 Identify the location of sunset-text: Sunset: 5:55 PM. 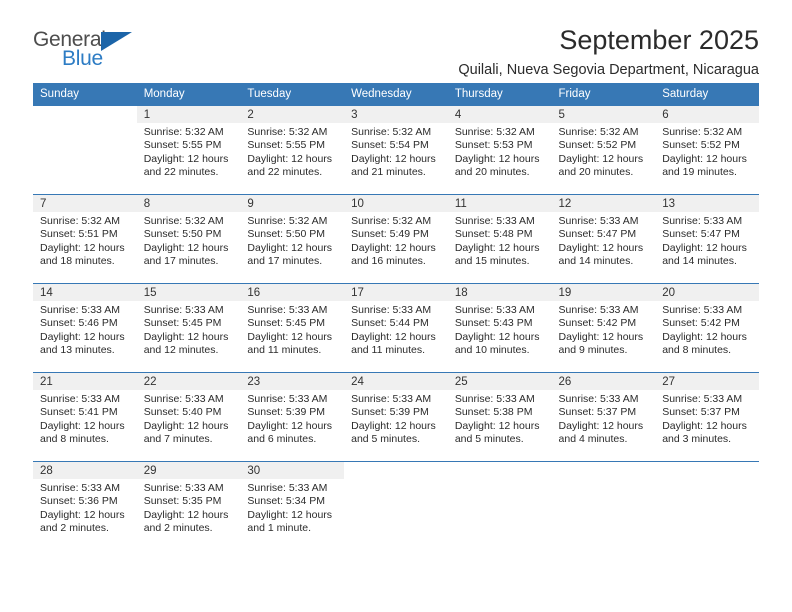
(182, 145).